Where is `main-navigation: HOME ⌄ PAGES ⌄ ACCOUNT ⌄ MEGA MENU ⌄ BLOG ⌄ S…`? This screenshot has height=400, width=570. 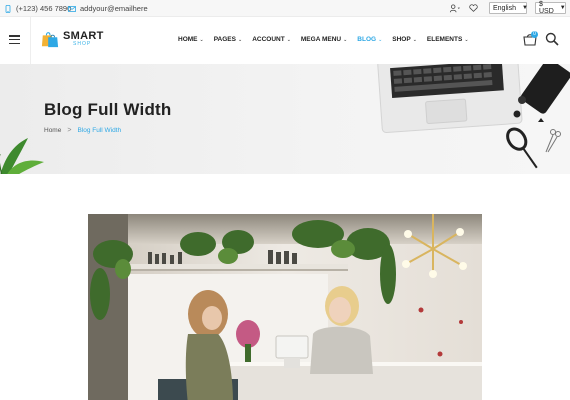 main-navigation: HOME ⌄ PAGES ⌄ ACCOUNT ⌄ MEGA MENU ⌄ BLOG ⌄ S… is located at coordinates (328, 39).